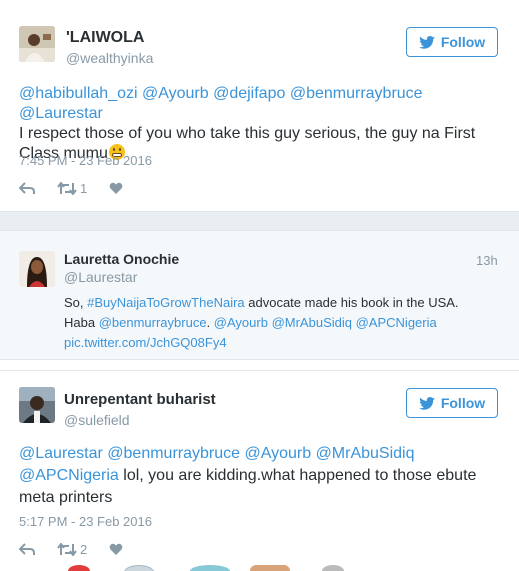 The image size is (519, 571). Describe the element at coordinates (97, 420) in the screenshot. I see `username: @sulefield` at that location.